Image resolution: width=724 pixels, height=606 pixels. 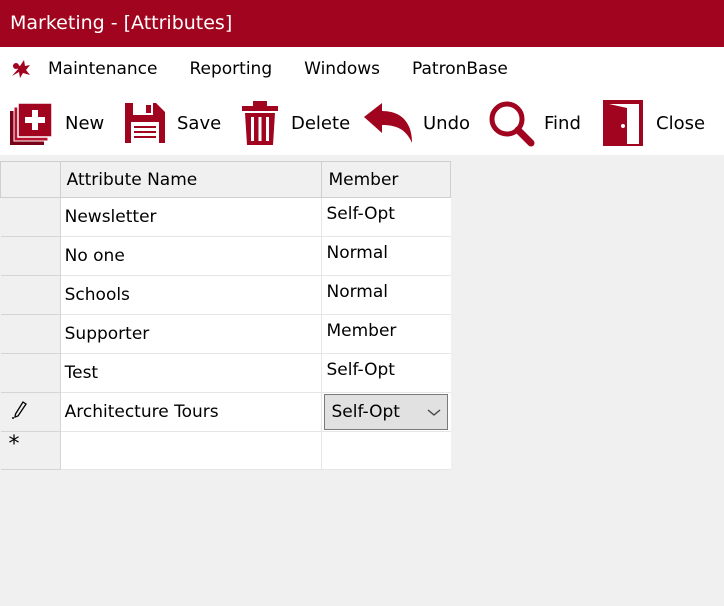 I want to click on attribute-name-cell: Schools, so click(x=191, y=295).